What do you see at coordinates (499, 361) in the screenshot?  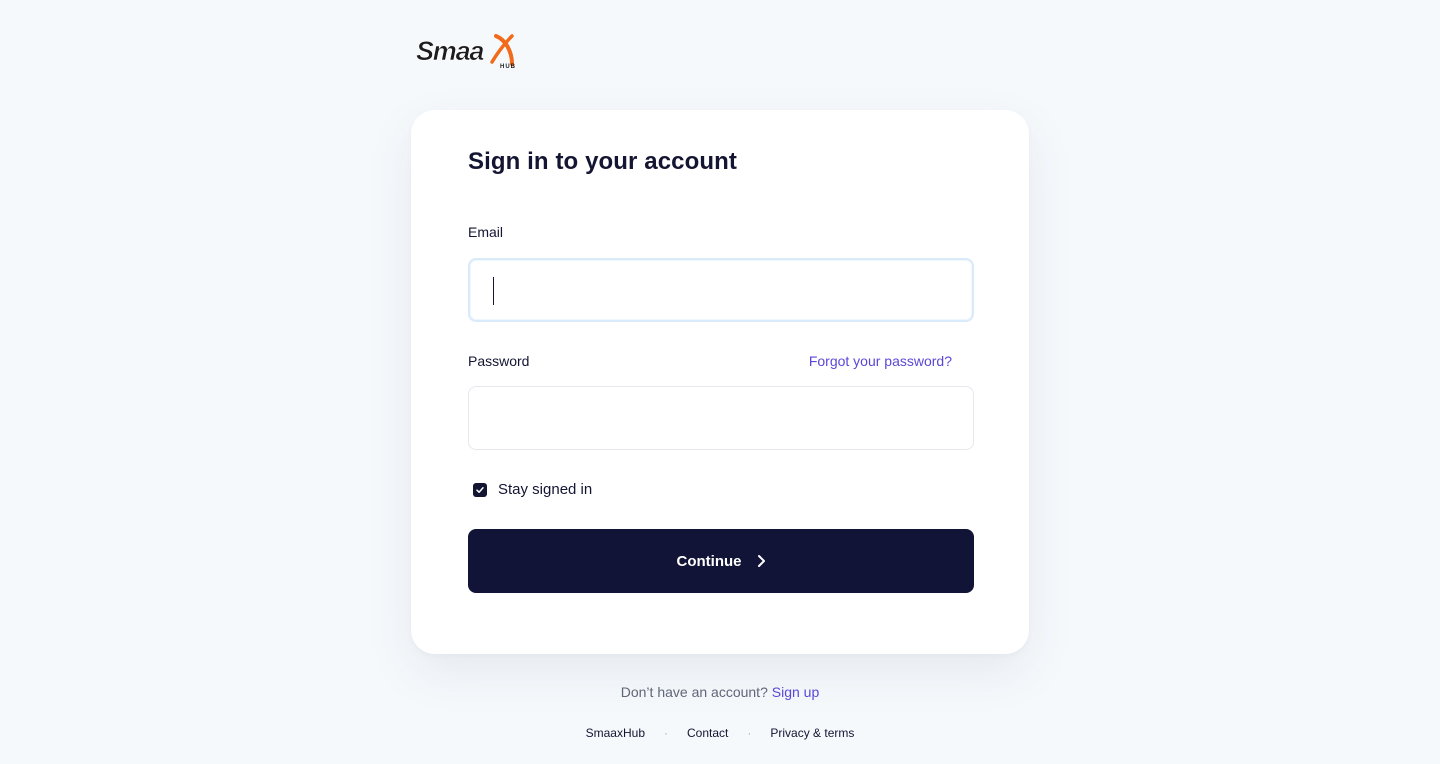 I see `password-label: Password` at bounding box center [499, 361].